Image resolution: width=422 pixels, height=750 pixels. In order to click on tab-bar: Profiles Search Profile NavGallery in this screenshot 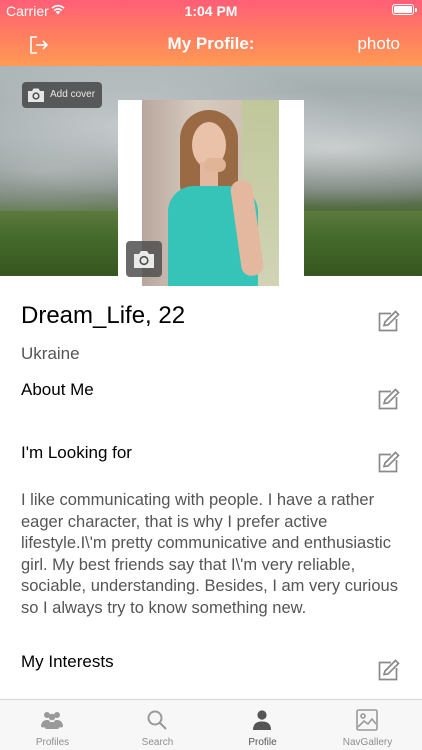, I will do `click(211, 724)`.